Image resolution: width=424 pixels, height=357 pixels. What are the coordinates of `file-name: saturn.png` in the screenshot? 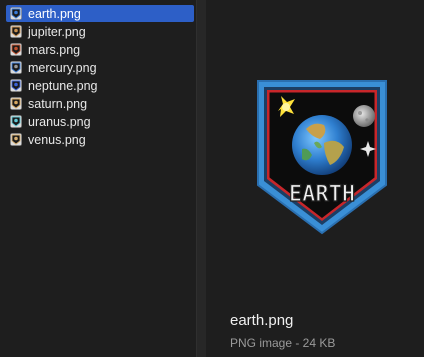 It's located at (58, 103).